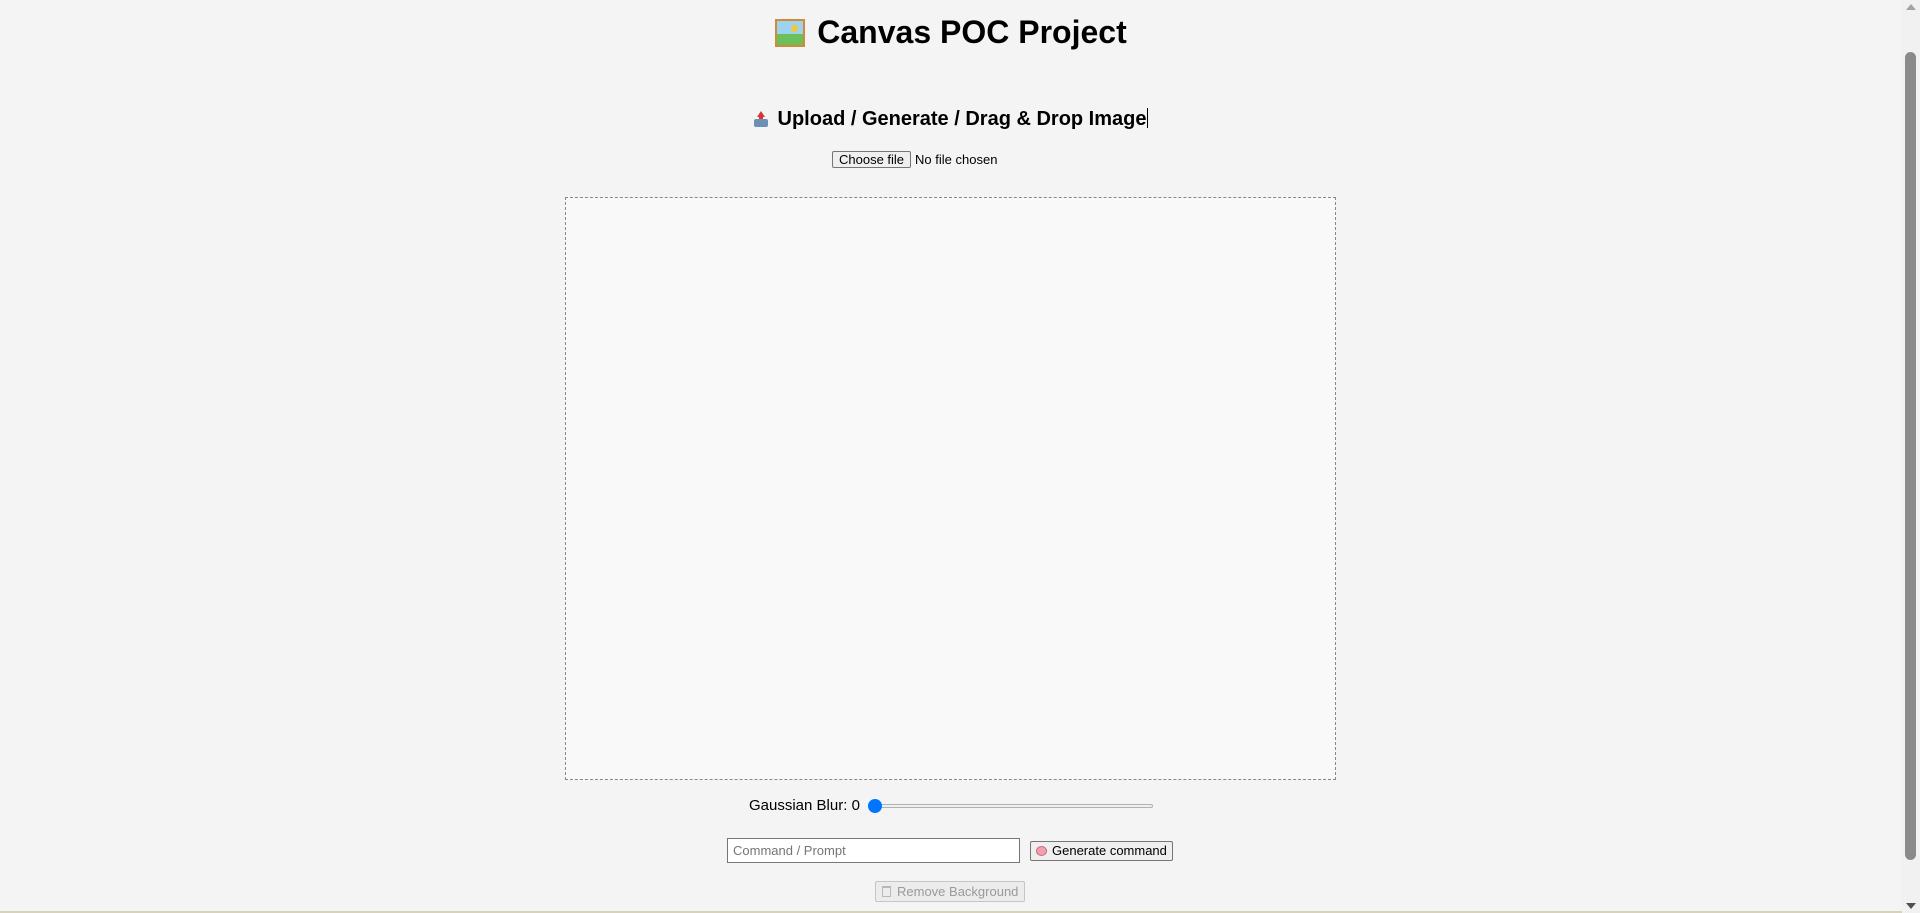 The image size is (1920, 913). I want to click on file-status-text: No file chosen, so click(956, 159).